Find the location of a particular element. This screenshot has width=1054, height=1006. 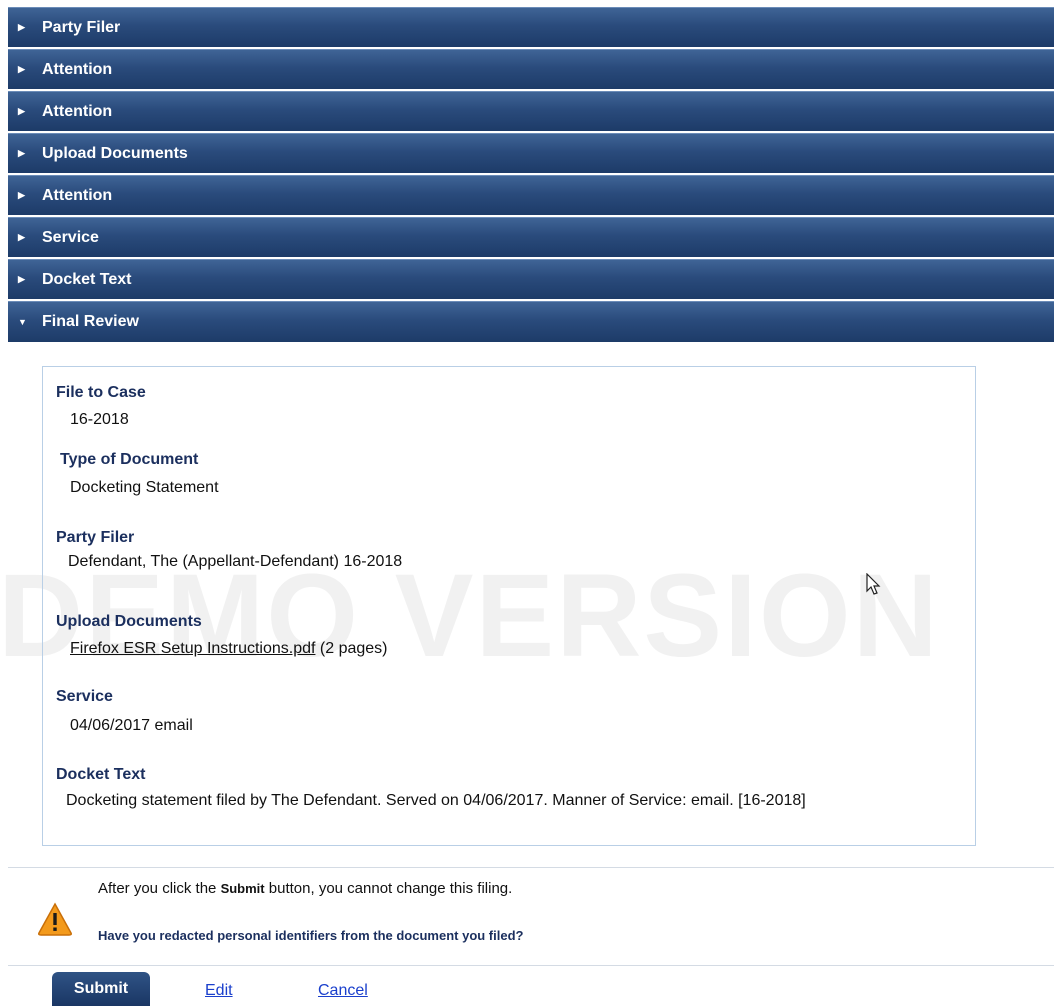

file-to-case-label: File to Case is located at coordinates (101, 392).